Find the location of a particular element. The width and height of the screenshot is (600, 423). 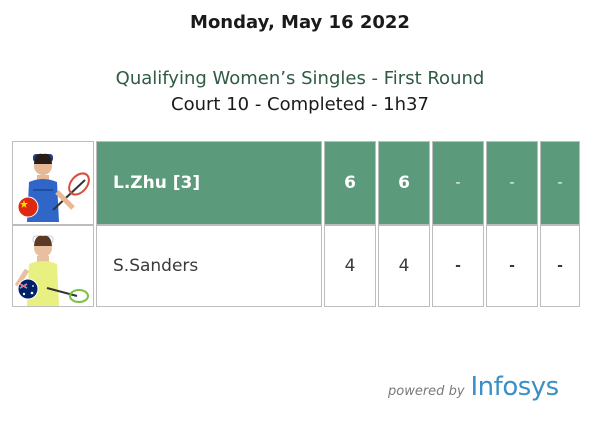

player-name-zhu: L.Zhu [3] is located at coordinates (209, 183).